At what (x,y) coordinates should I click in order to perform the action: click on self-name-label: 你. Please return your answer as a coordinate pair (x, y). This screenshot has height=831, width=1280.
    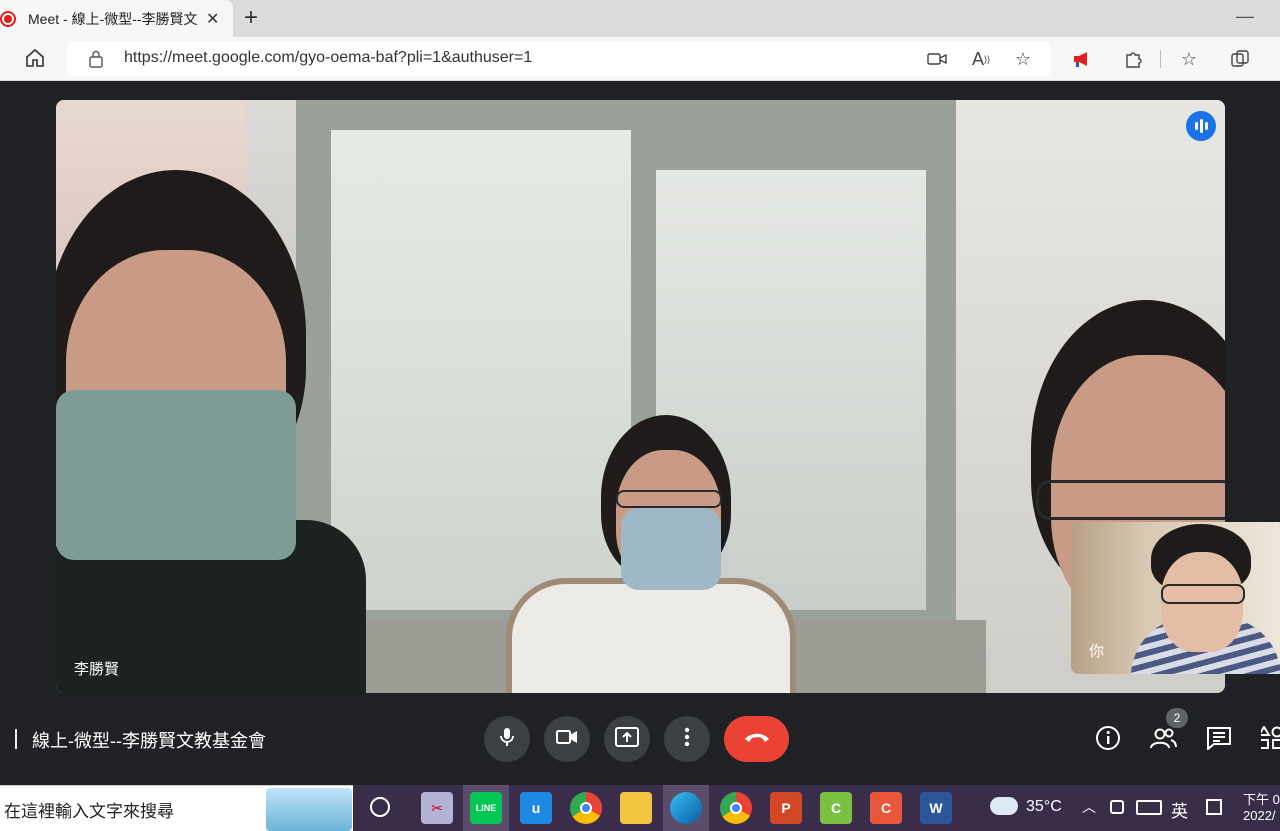
    Looking at the image, I should click on (1097, 651).